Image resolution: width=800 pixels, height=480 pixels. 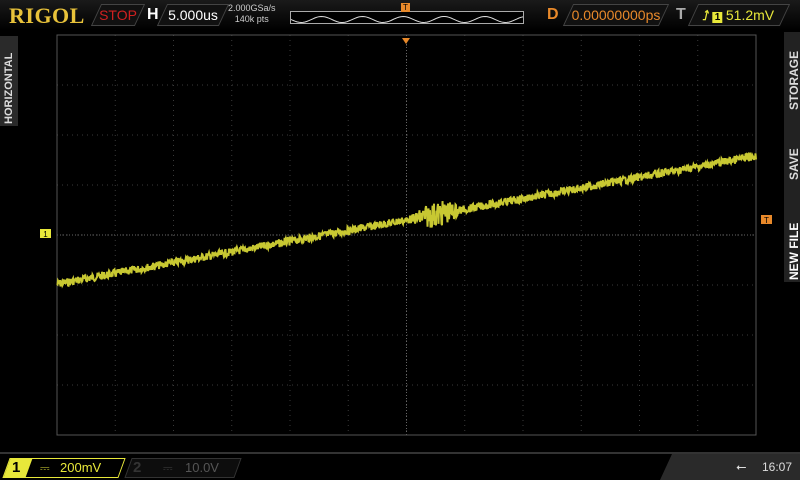 I want to click on usb-icon: ⭠, so click(x=741, y=466).